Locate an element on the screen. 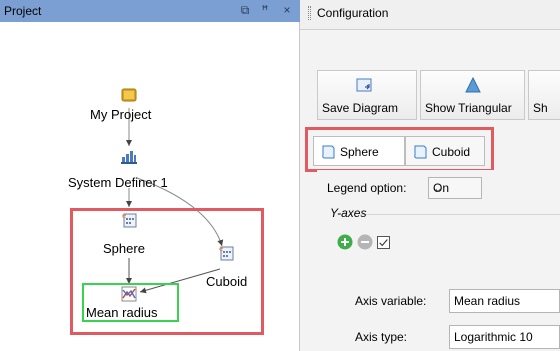 The width and height of the screenshot is (560, 351). tabs-highlight is located at coordinates (399, 149).